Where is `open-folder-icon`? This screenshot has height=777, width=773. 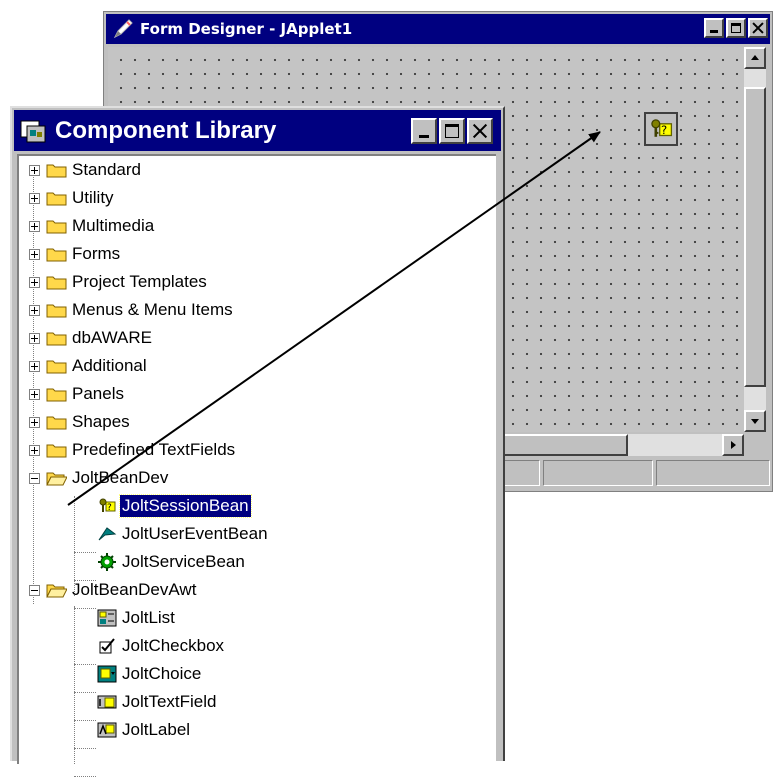 open-folder-icon is located at coordinates (56, 591).